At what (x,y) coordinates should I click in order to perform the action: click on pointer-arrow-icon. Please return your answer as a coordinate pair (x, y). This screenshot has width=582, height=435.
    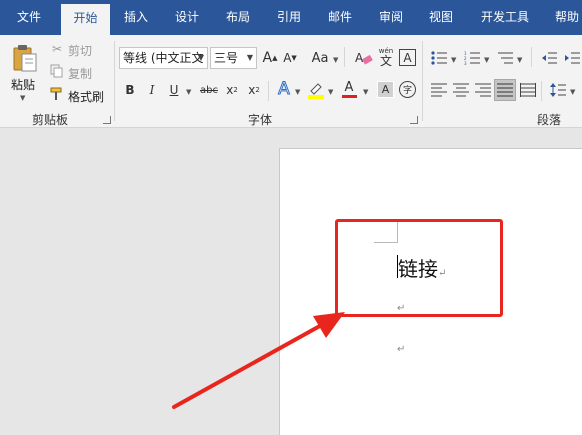
    Looking at the image, I should click on (258, 360).